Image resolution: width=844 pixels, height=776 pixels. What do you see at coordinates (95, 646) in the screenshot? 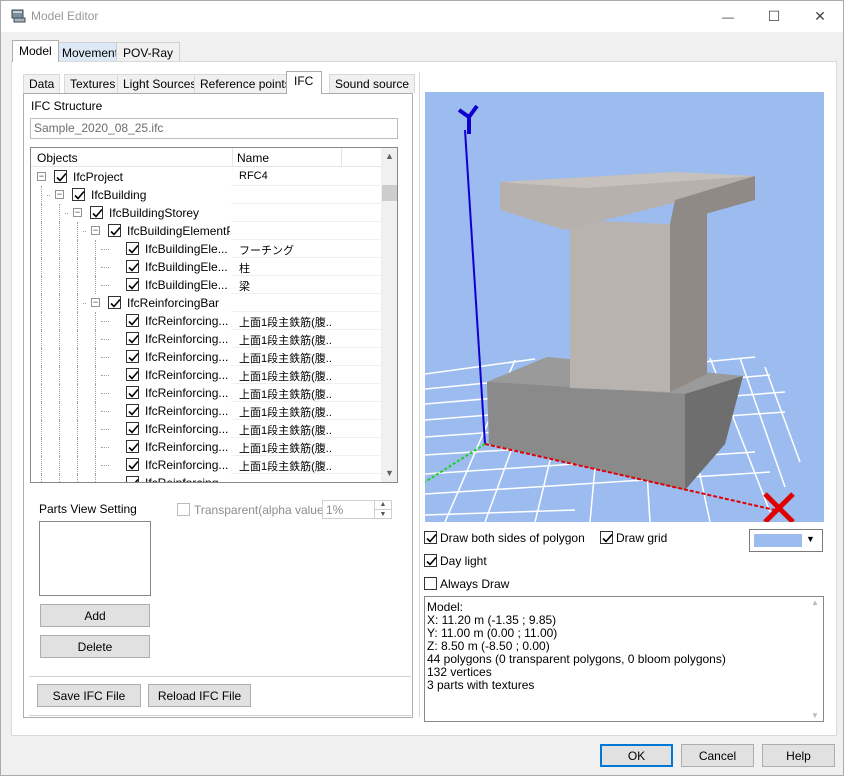
I see `delete-button: Delete` at bounding box center [95, 646].